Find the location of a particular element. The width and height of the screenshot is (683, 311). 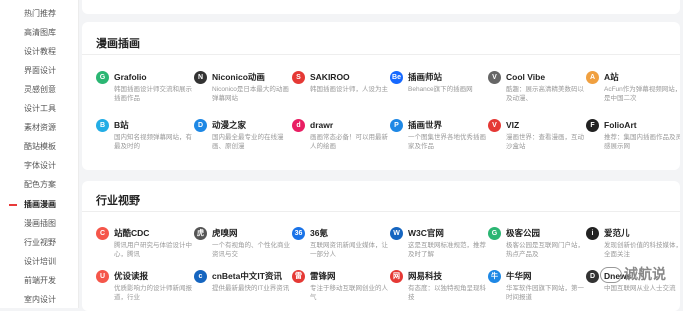

site-item: d drawr 画画常态必备！可以用最新人的绘画 is located at coordinates (340, 139).